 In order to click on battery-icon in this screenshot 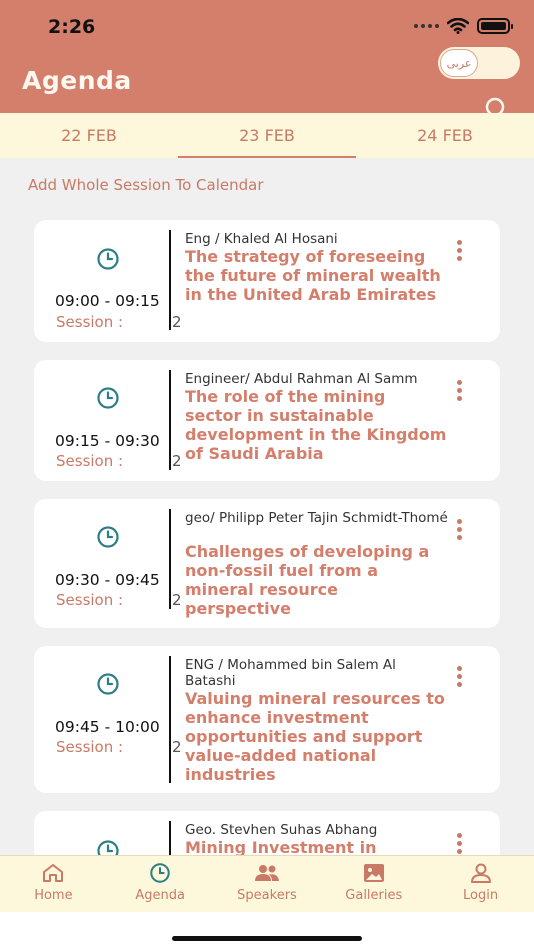, I will do `click(495, 26)`.